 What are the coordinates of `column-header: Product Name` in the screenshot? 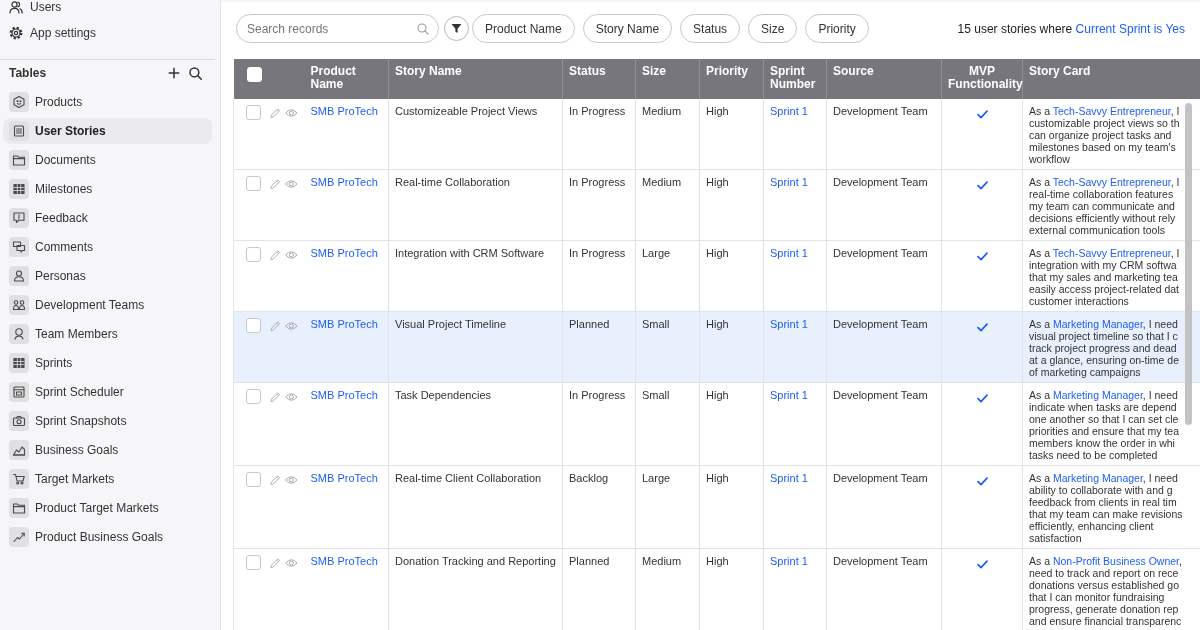 It's located at (346, 79).